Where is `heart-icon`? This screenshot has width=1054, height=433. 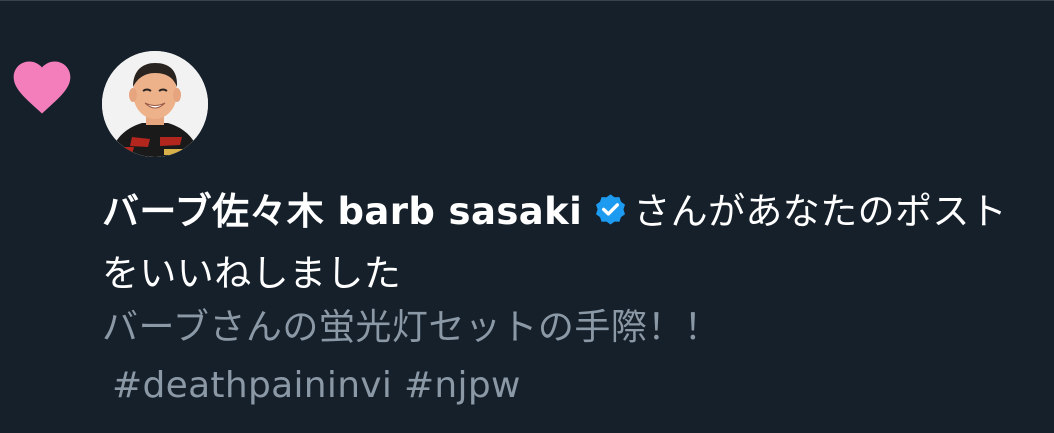 heart-icon is located at coordinates (42, 87).